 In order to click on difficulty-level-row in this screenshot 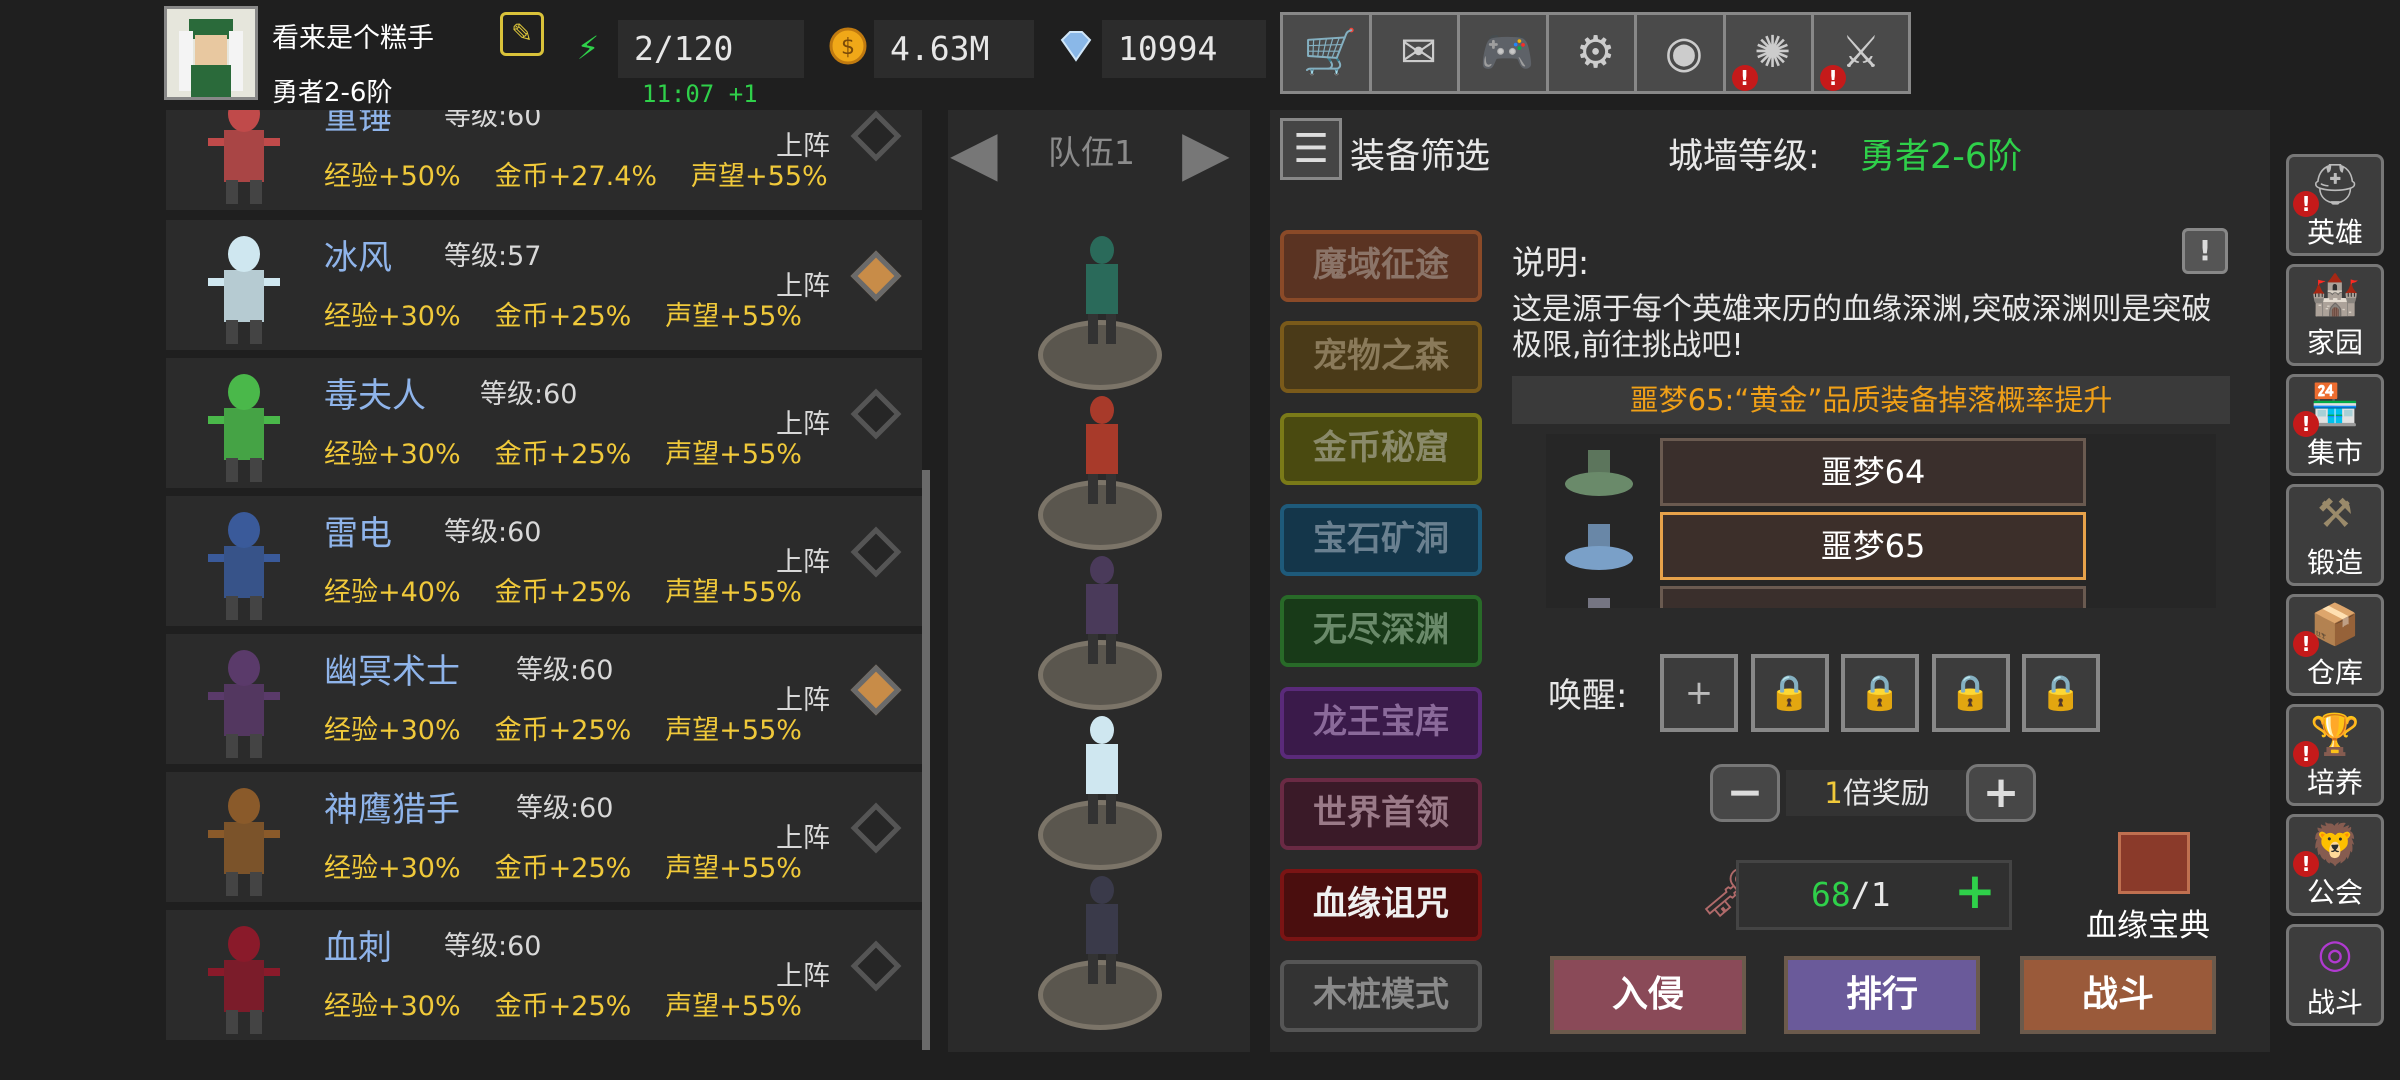, I will do `click(1873, 597)`.